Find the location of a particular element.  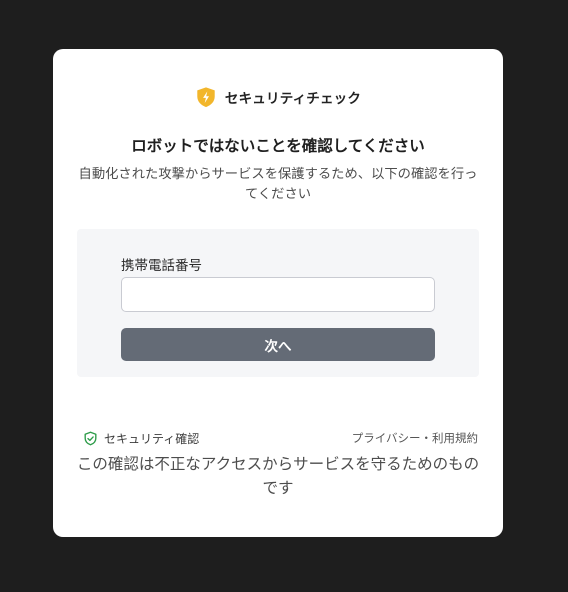

protection-notice: この確認は不正なアクセスからサービスを守るためのものです is located at coordinates (278, 476).